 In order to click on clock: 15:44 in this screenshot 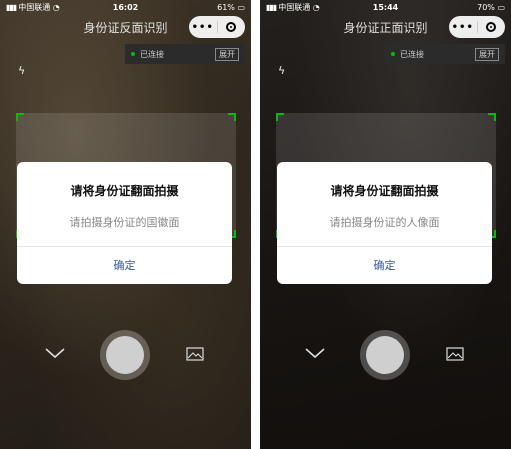, I will do `click(385, 7)`.